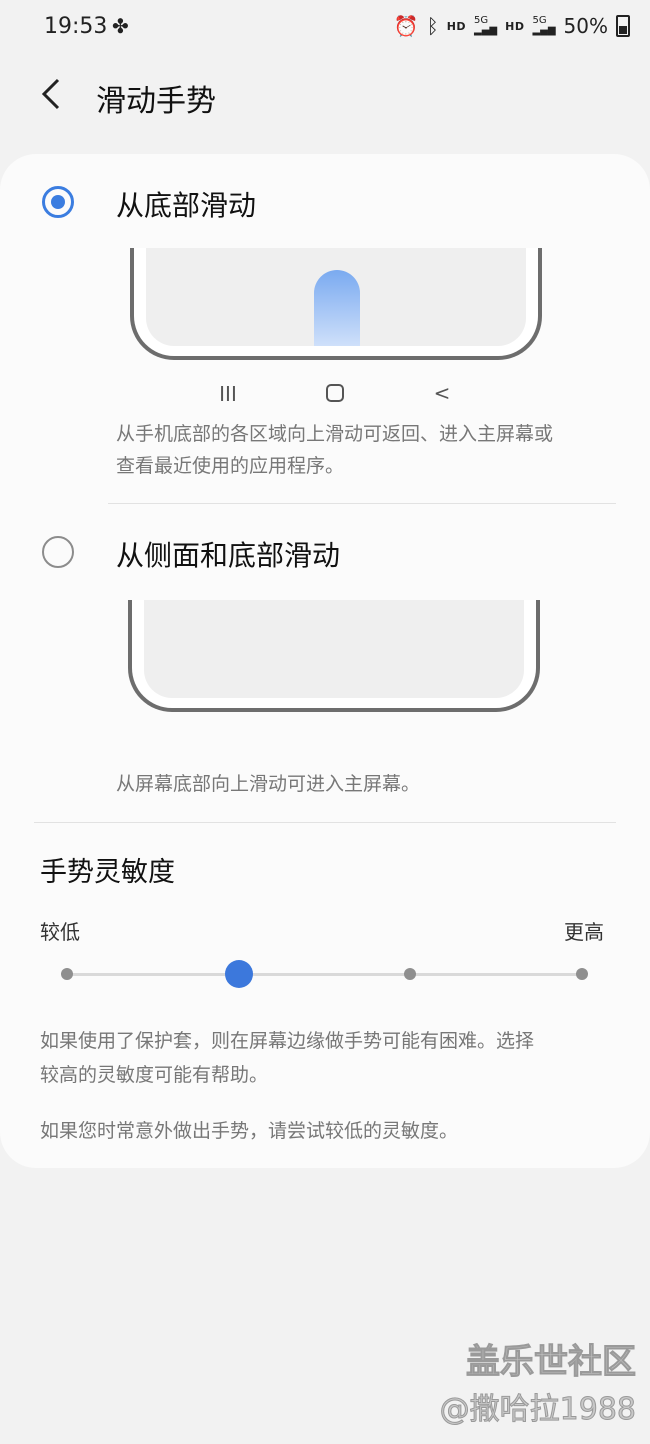 Image resolution: width=650 pixels, height=1444 pixels. What do you see at coordinates (335, 434) in the screenshot?
I see `description-line: 从手机底部的各区域向上滑动可返回、进入主屏幕或` at bounding box center [335, 434].